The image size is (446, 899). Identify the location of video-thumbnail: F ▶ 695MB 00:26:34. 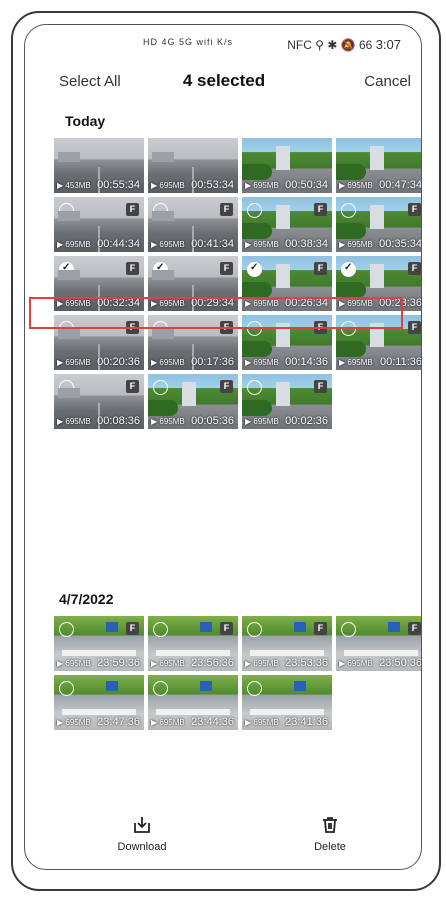
(287, 283).